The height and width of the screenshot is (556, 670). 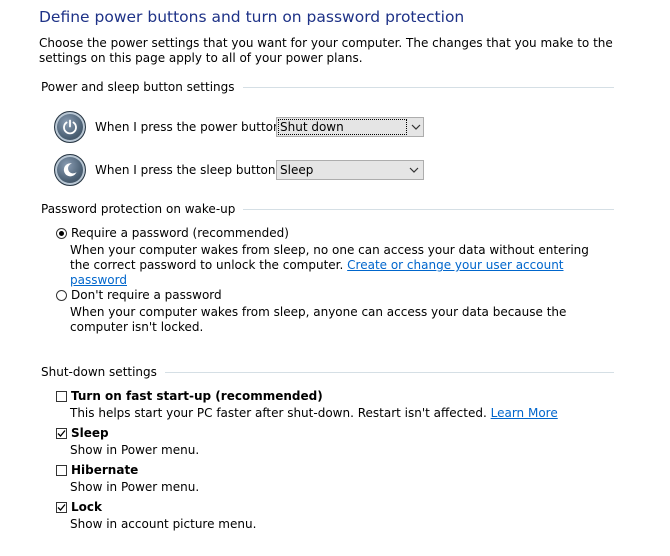 I want to click on section-title: Power and sleep button settings, so click(x=138, y=87).